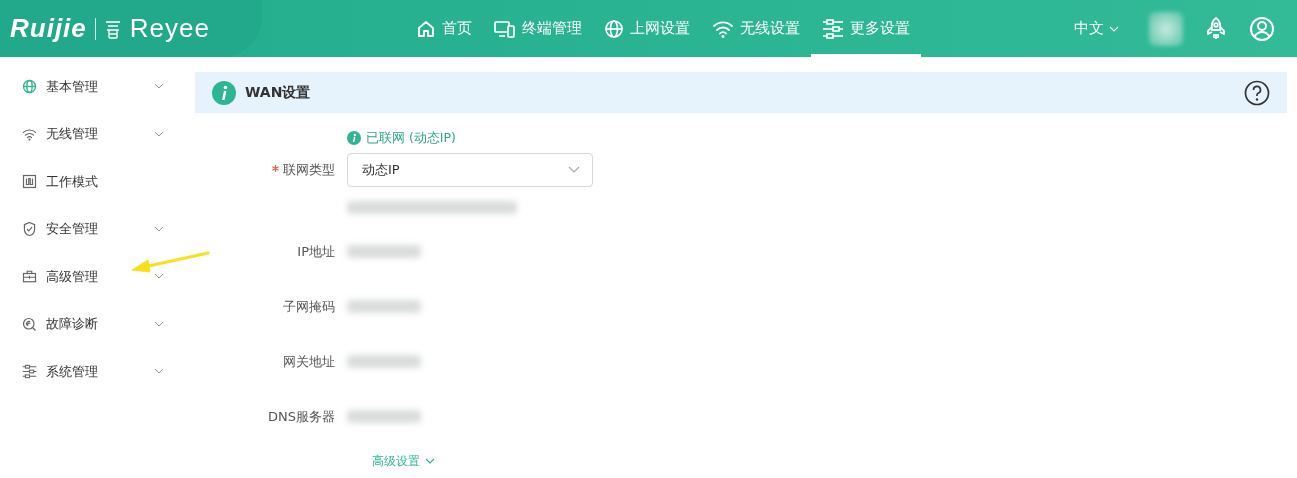  I want to click on connection-type-select: 动态IP, so click(470, 169).